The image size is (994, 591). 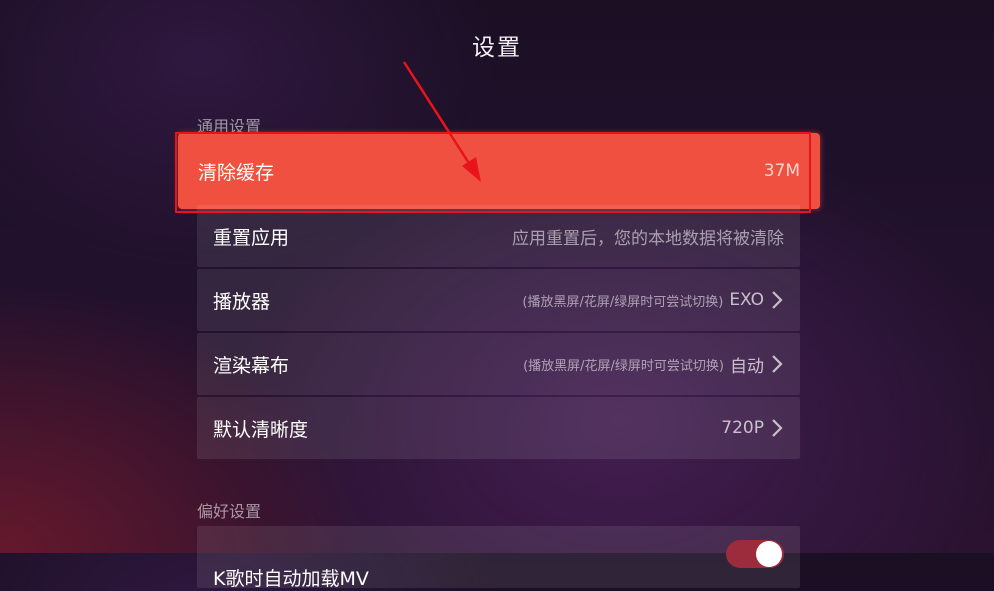 What do you see at coordinates (499, 171) in the screenshot?
I see `clear-cache-item: 清除缓存 37M` at bounding box center [499, 171].